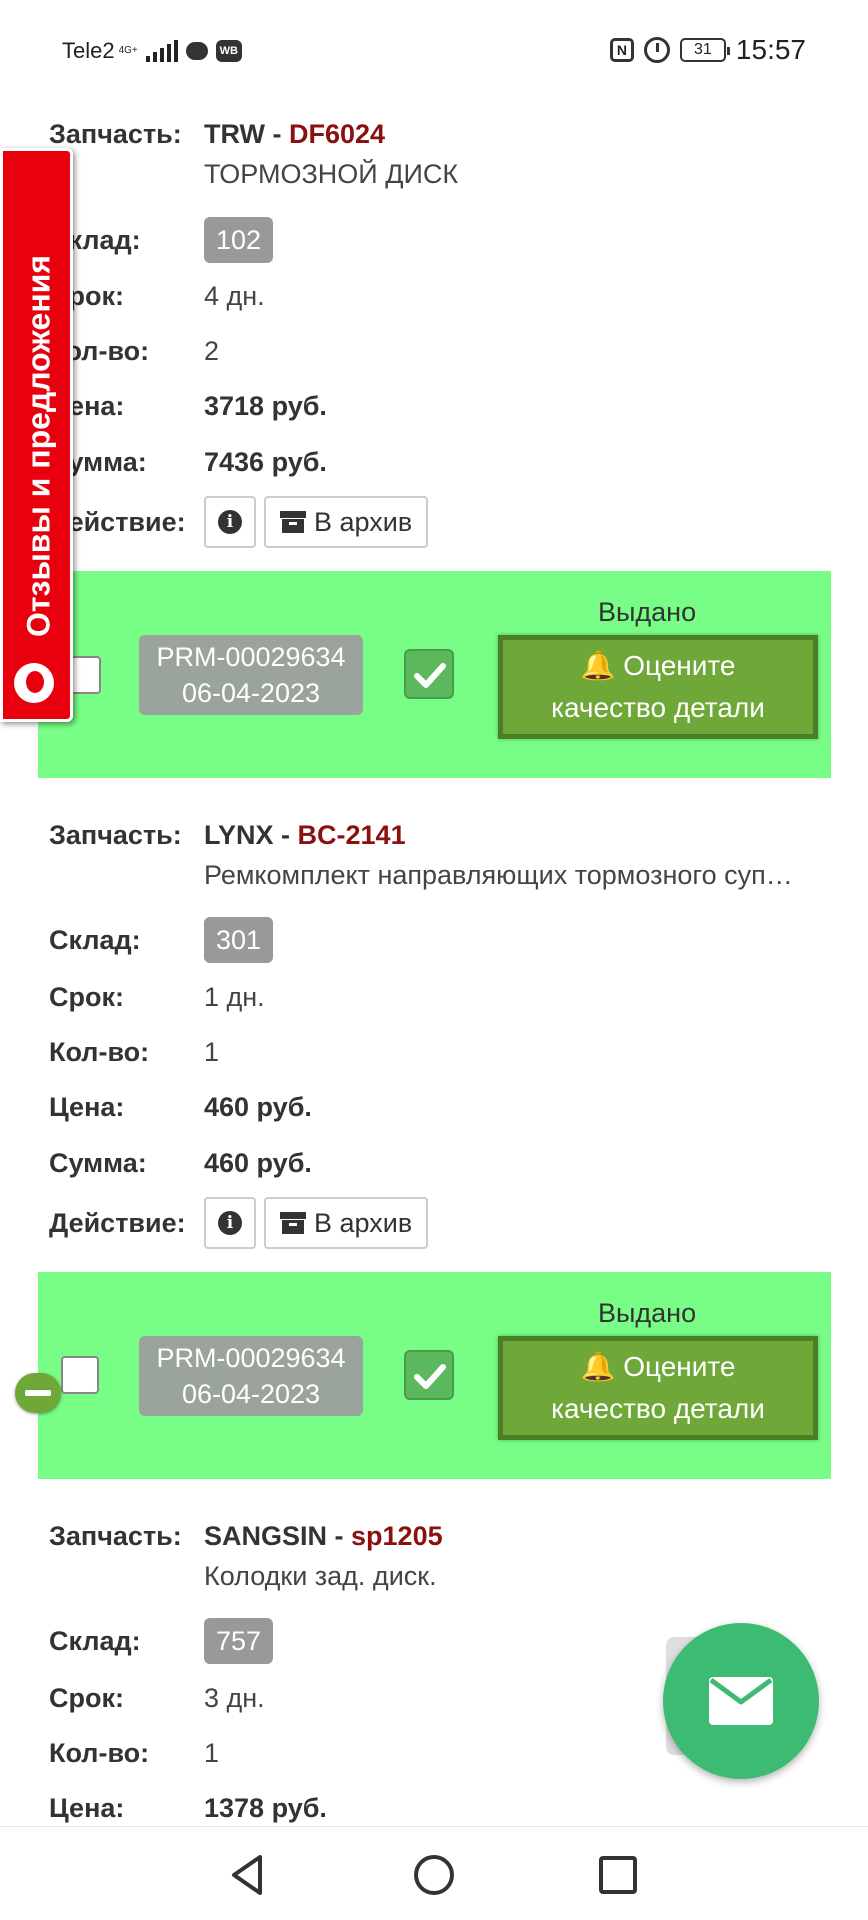 The image size is (868, 1920). Describe the element at coordinates (228, 51) in the screenshot. I see `wb-app-icon: WB` at that location.